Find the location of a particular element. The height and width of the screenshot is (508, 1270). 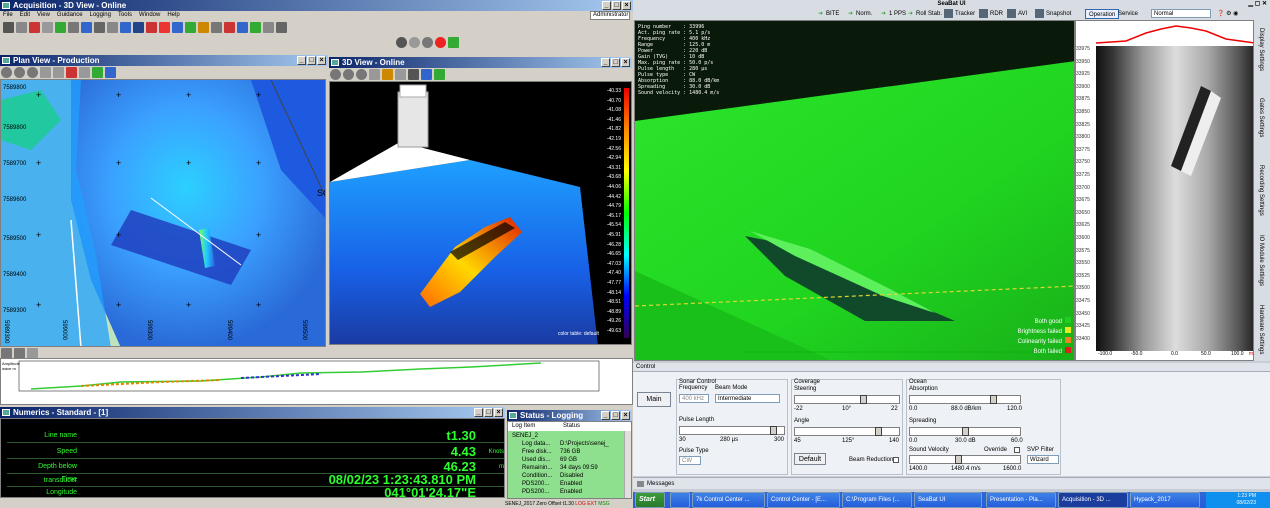

tab-io-module-settings: IO Module Settings is located at coordinates (1261, 260).